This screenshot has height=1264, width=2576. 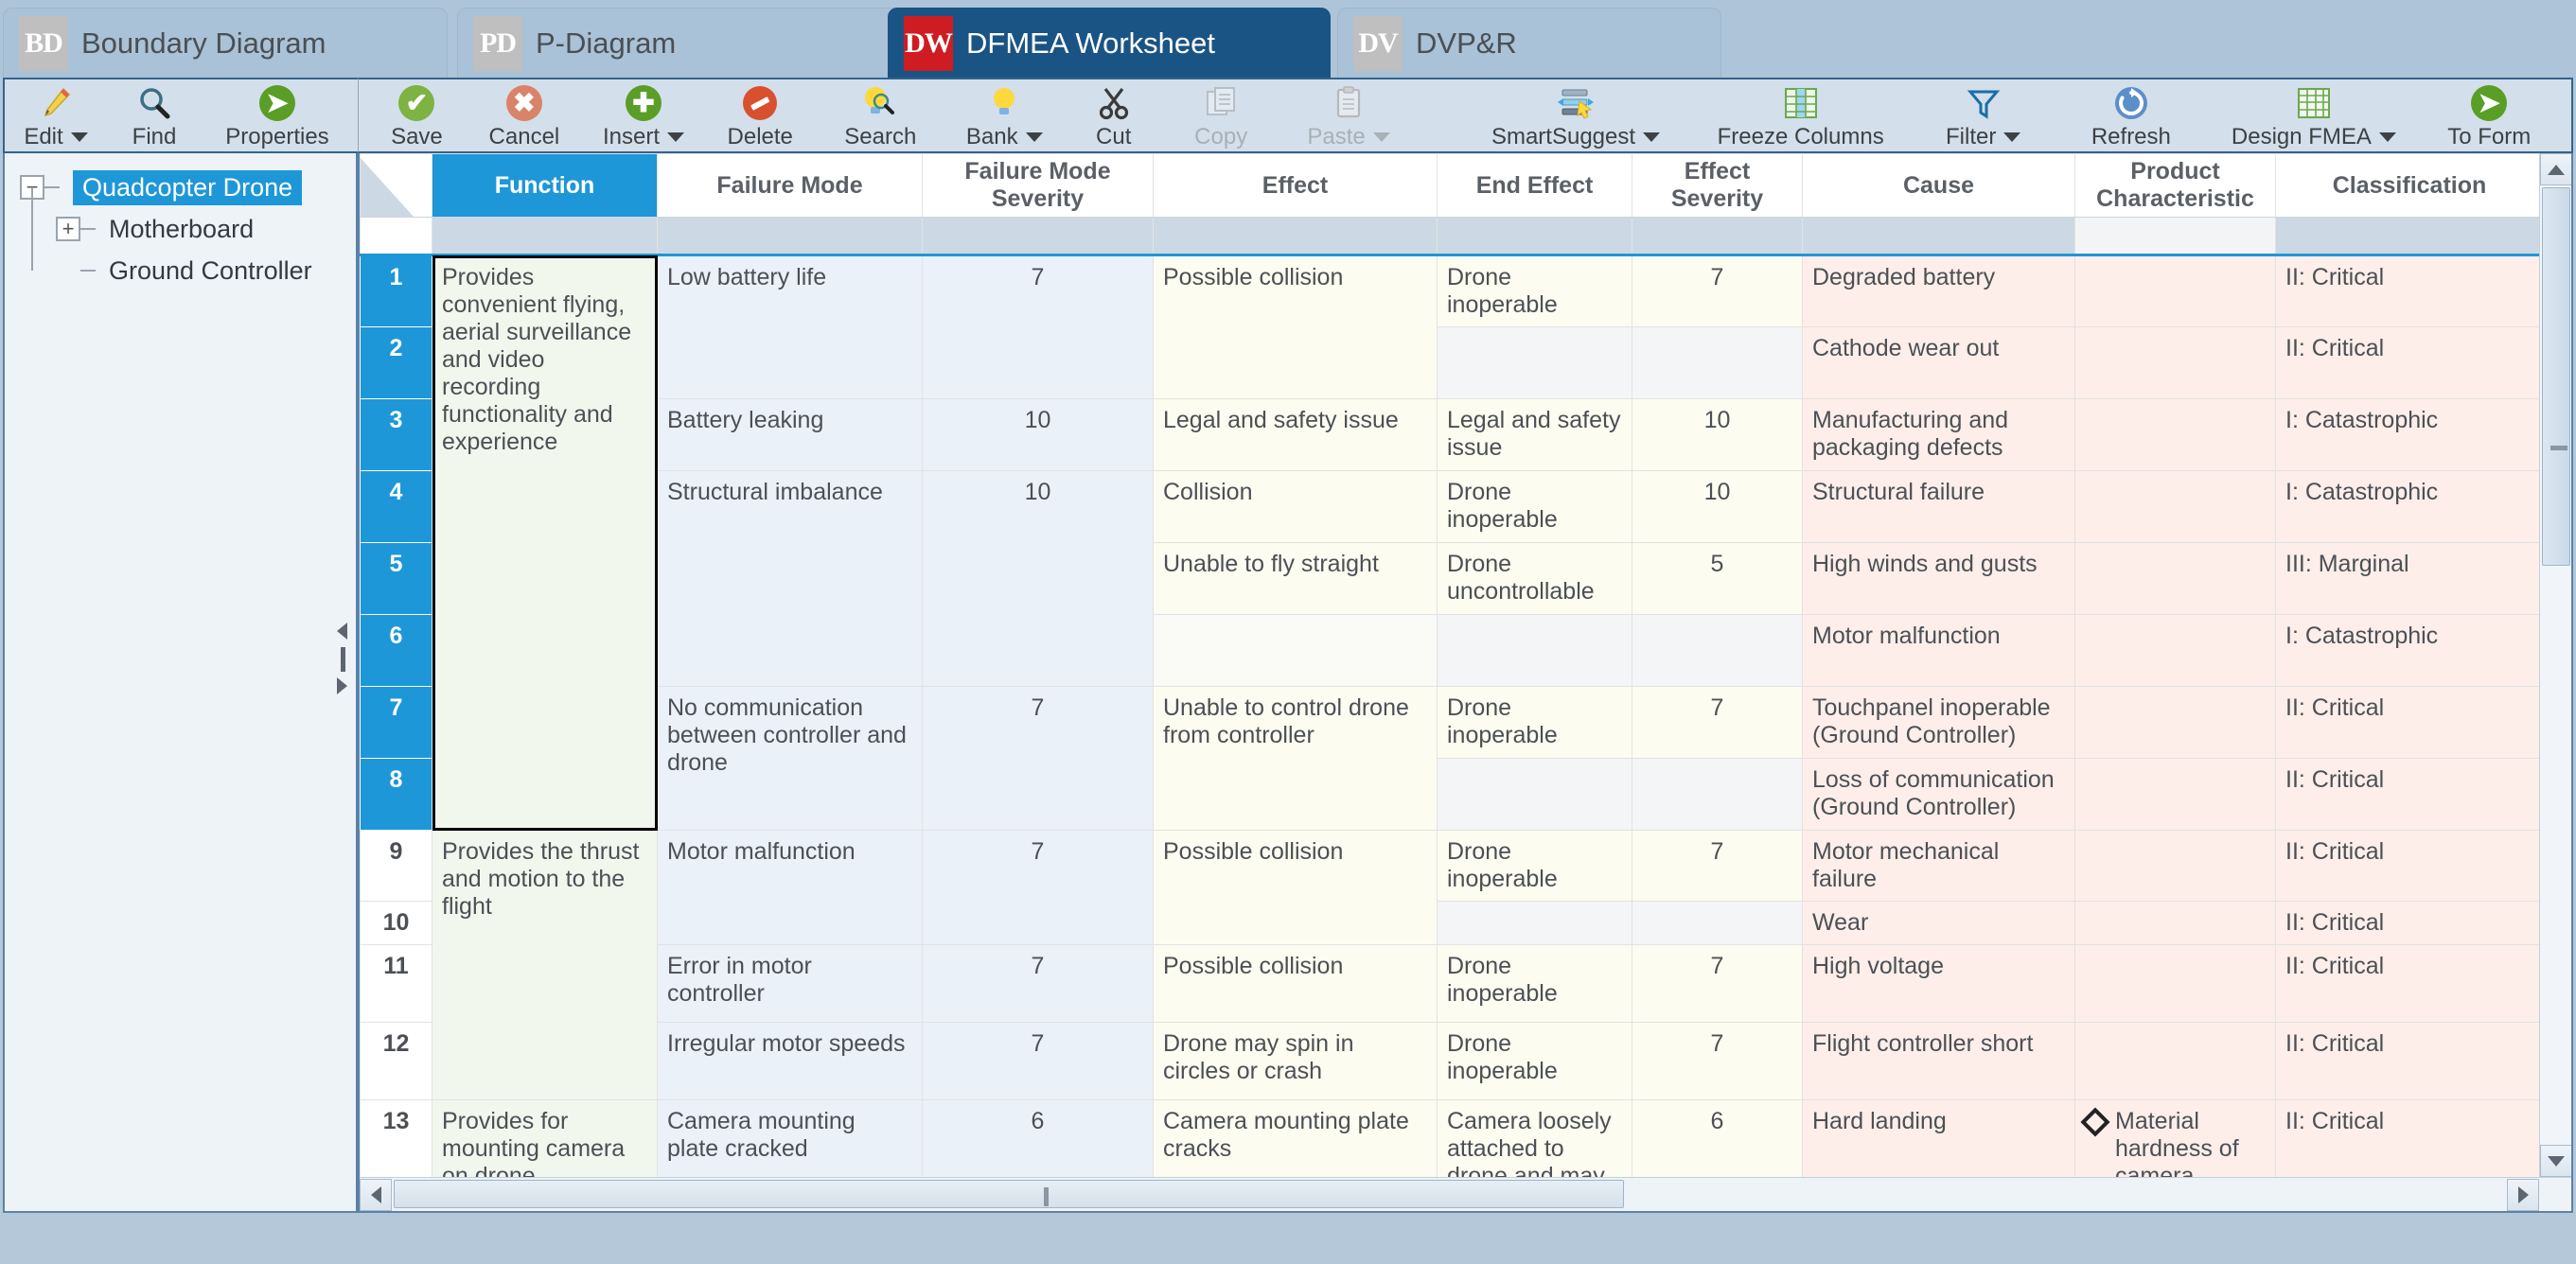 I want to click on column-header-effect-severity: Effect Severity, so click(x=1717, y=186).